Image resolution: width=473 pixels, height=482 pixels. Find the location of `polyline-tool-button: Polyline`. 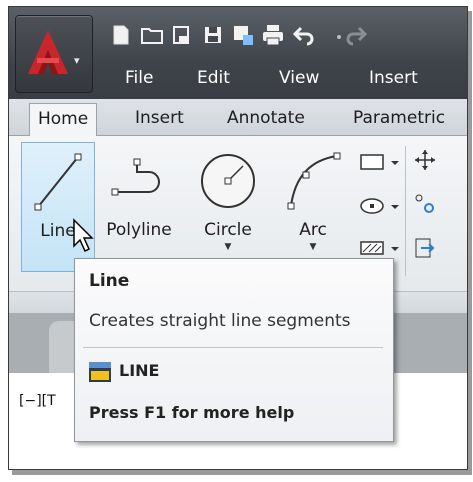

polyline-tool-button: Polyline is located at coordinates (139, 206).